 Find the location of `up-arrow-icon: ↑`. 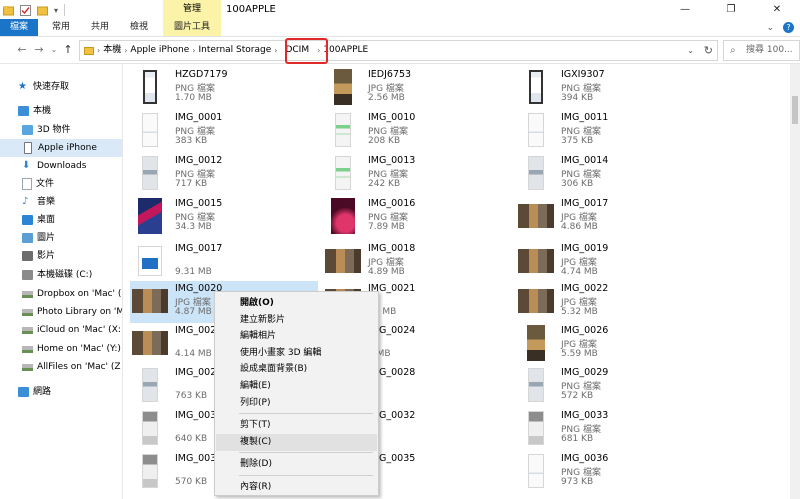

up-arrow-icon: ↑ is located at coordinates (68, 50).